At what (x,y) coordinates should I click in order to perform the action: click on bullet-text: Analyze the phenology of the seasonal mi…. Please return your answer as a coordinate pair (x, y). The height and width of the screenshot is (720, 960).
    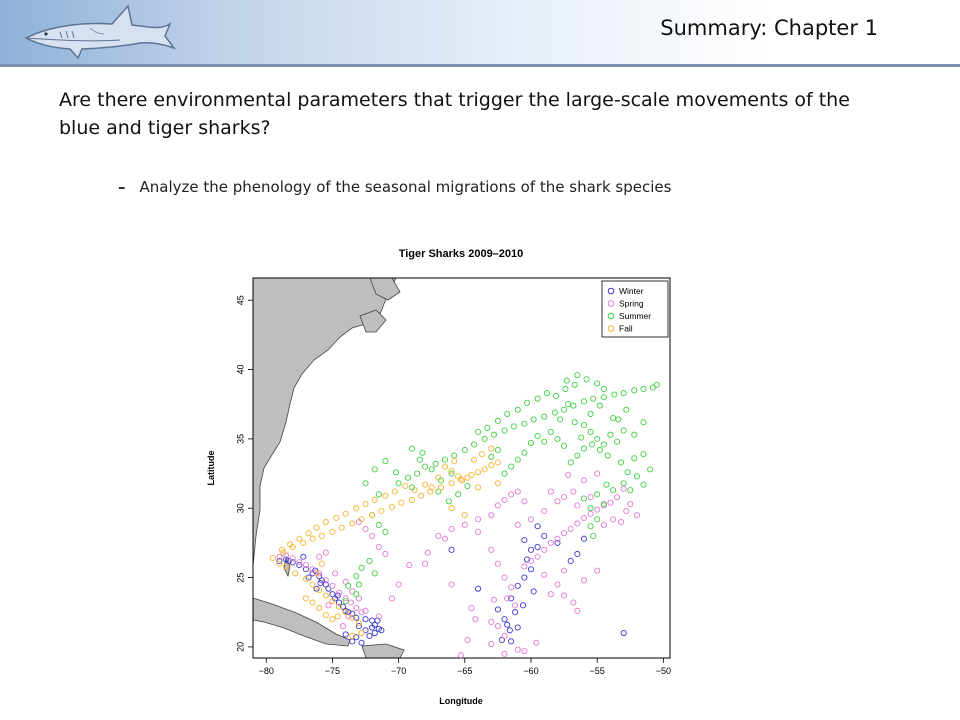
    Looking at the image, I should click on (405, 187).